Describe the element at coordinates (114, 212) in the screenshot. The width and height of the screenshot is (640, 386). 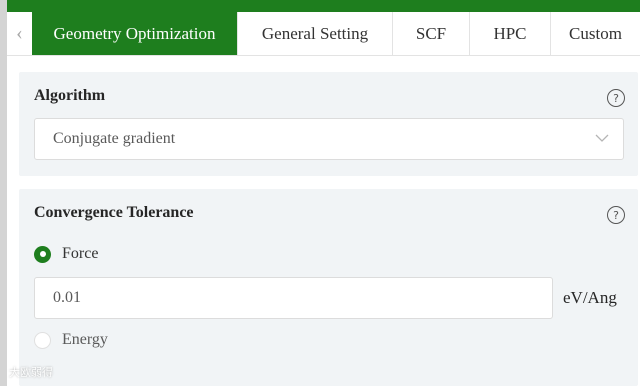
I see `convergence-title: Convergence Tolerance` at that location.